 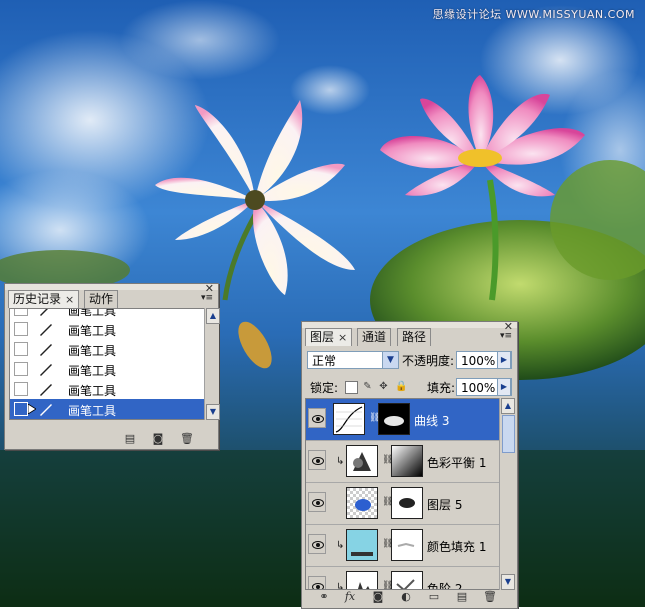 What do you see at coordinates (434, 596) in the screenshot?
I see `new-group-icon: ▭` at bounding box center [434, 596].